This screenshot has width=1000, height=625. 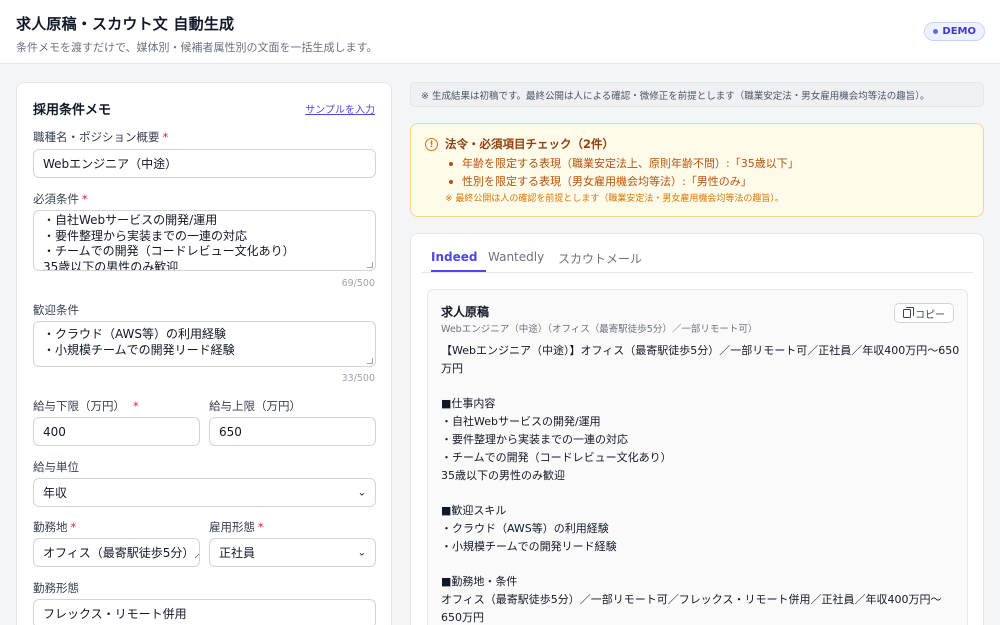 I want to click on fill-sample-link: サンプルを入力, so click(x=340, y=108).